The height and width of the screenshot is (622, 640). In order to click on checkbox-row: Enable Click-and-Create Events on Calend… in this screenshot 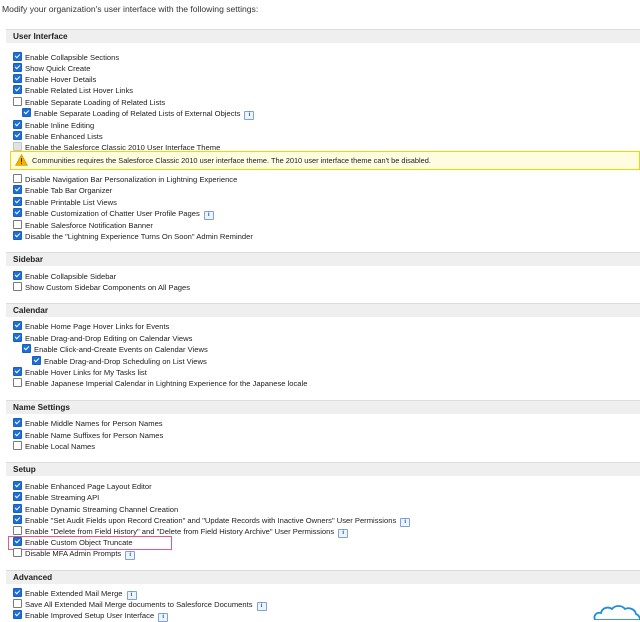, I will do `click(115, 349)`.